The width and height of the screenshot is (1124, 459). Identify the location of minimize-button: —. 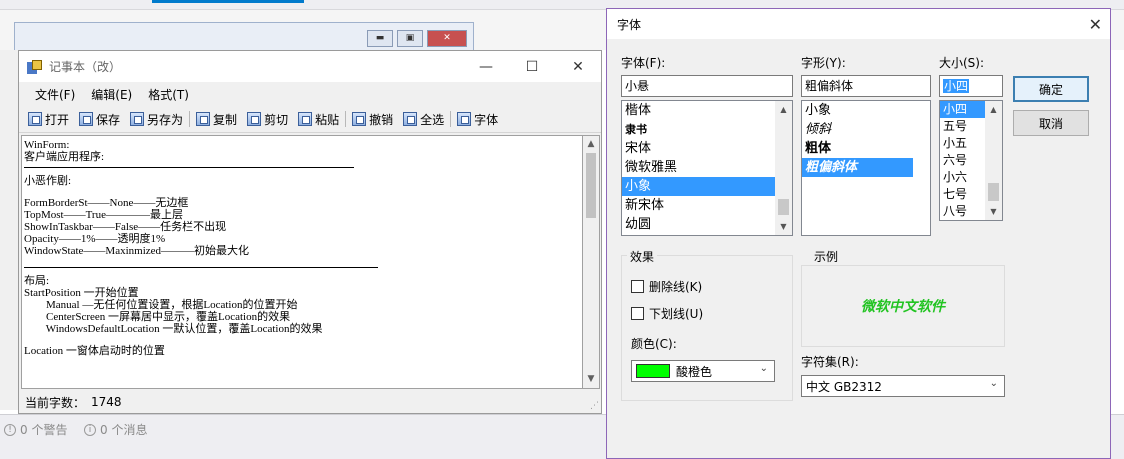
(486, 66).